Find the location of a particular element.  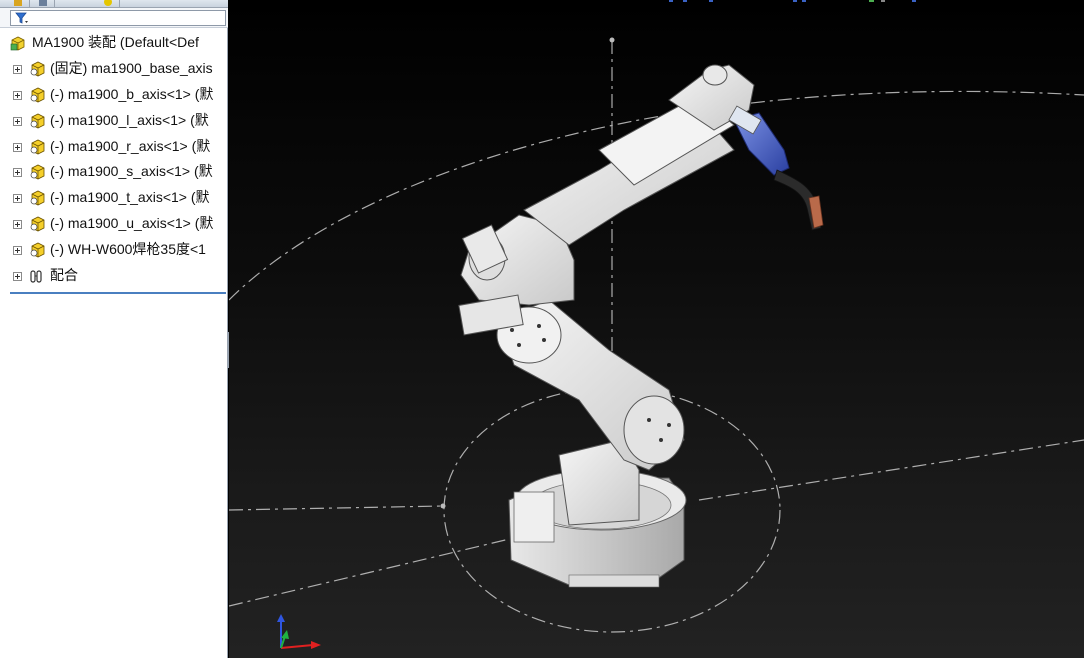

robot-lower-arm is located at coordinates (590, 385).